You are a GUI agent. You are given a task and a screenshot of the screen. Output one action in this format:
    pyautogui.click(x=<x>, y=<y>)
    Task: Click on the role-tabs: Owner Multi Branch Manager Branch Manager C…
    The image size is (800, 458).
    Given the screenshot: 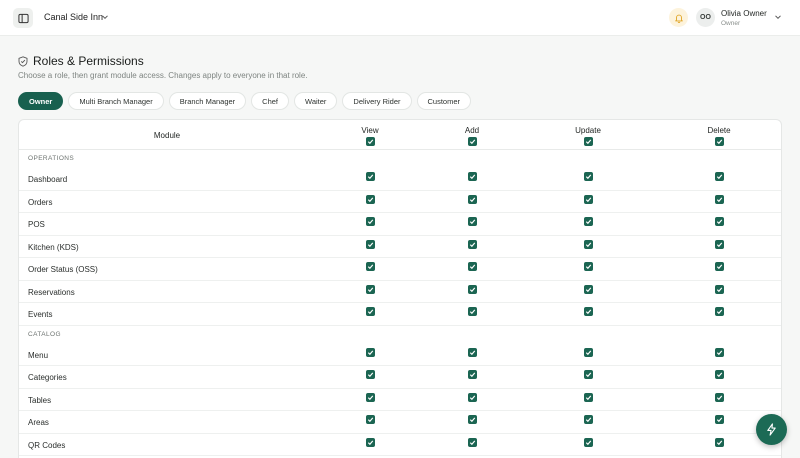 What is the action you would take?
    pyautogui.click(x=245, y=101)
    